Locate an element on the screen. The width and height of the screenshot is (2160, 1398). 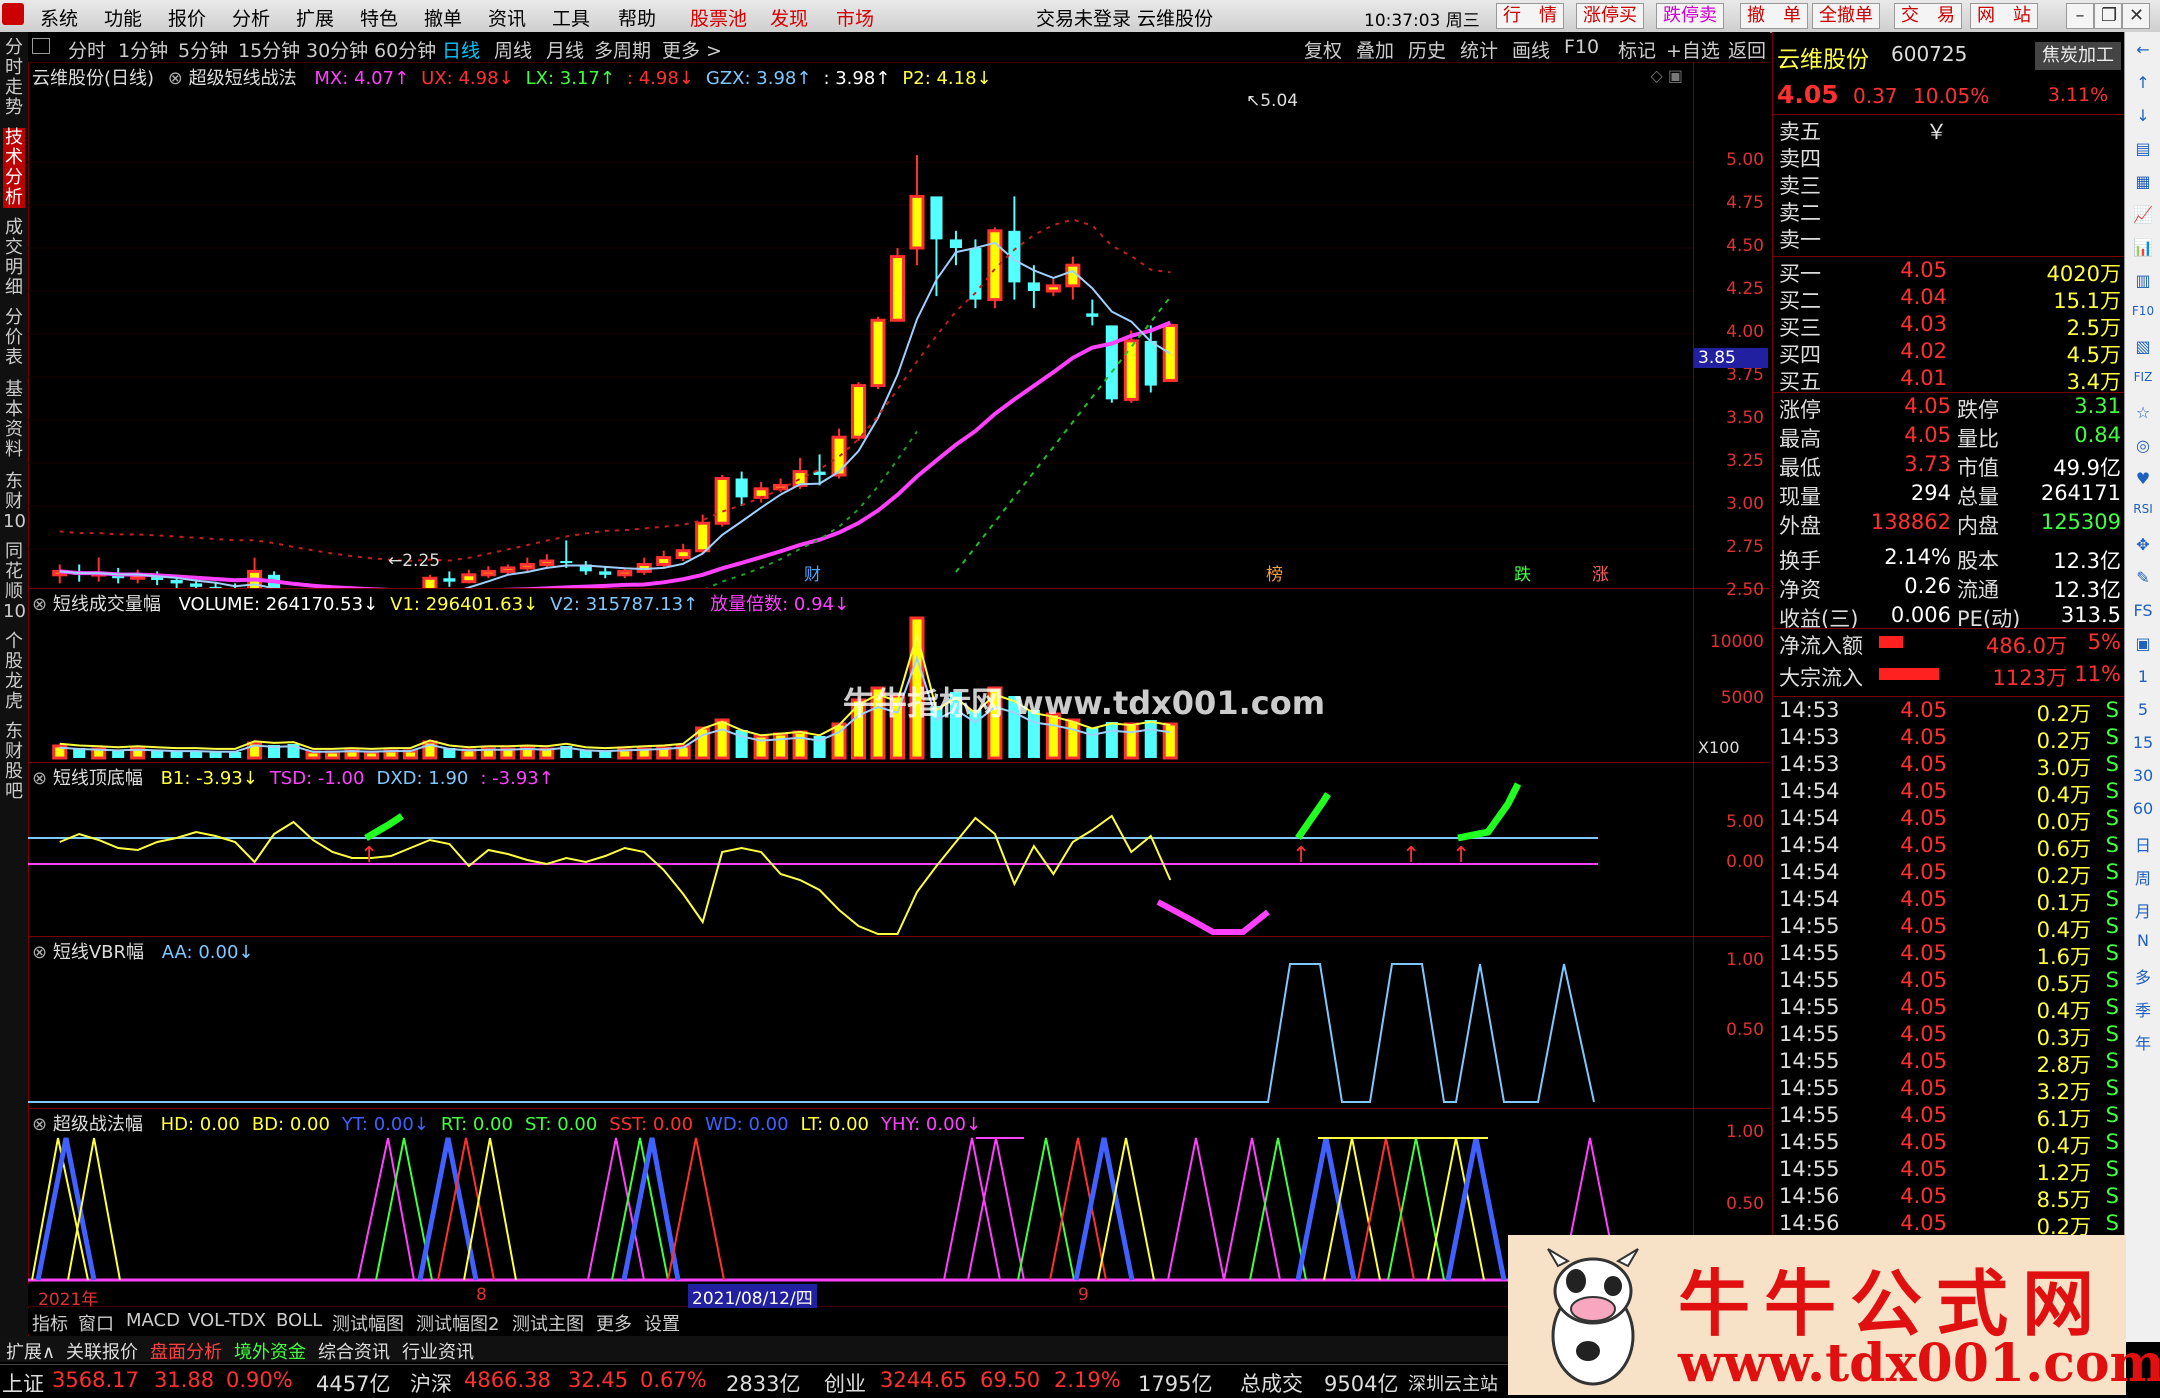
btn-cancel-all: 全撤单 is located at coordinates (1846, 16).